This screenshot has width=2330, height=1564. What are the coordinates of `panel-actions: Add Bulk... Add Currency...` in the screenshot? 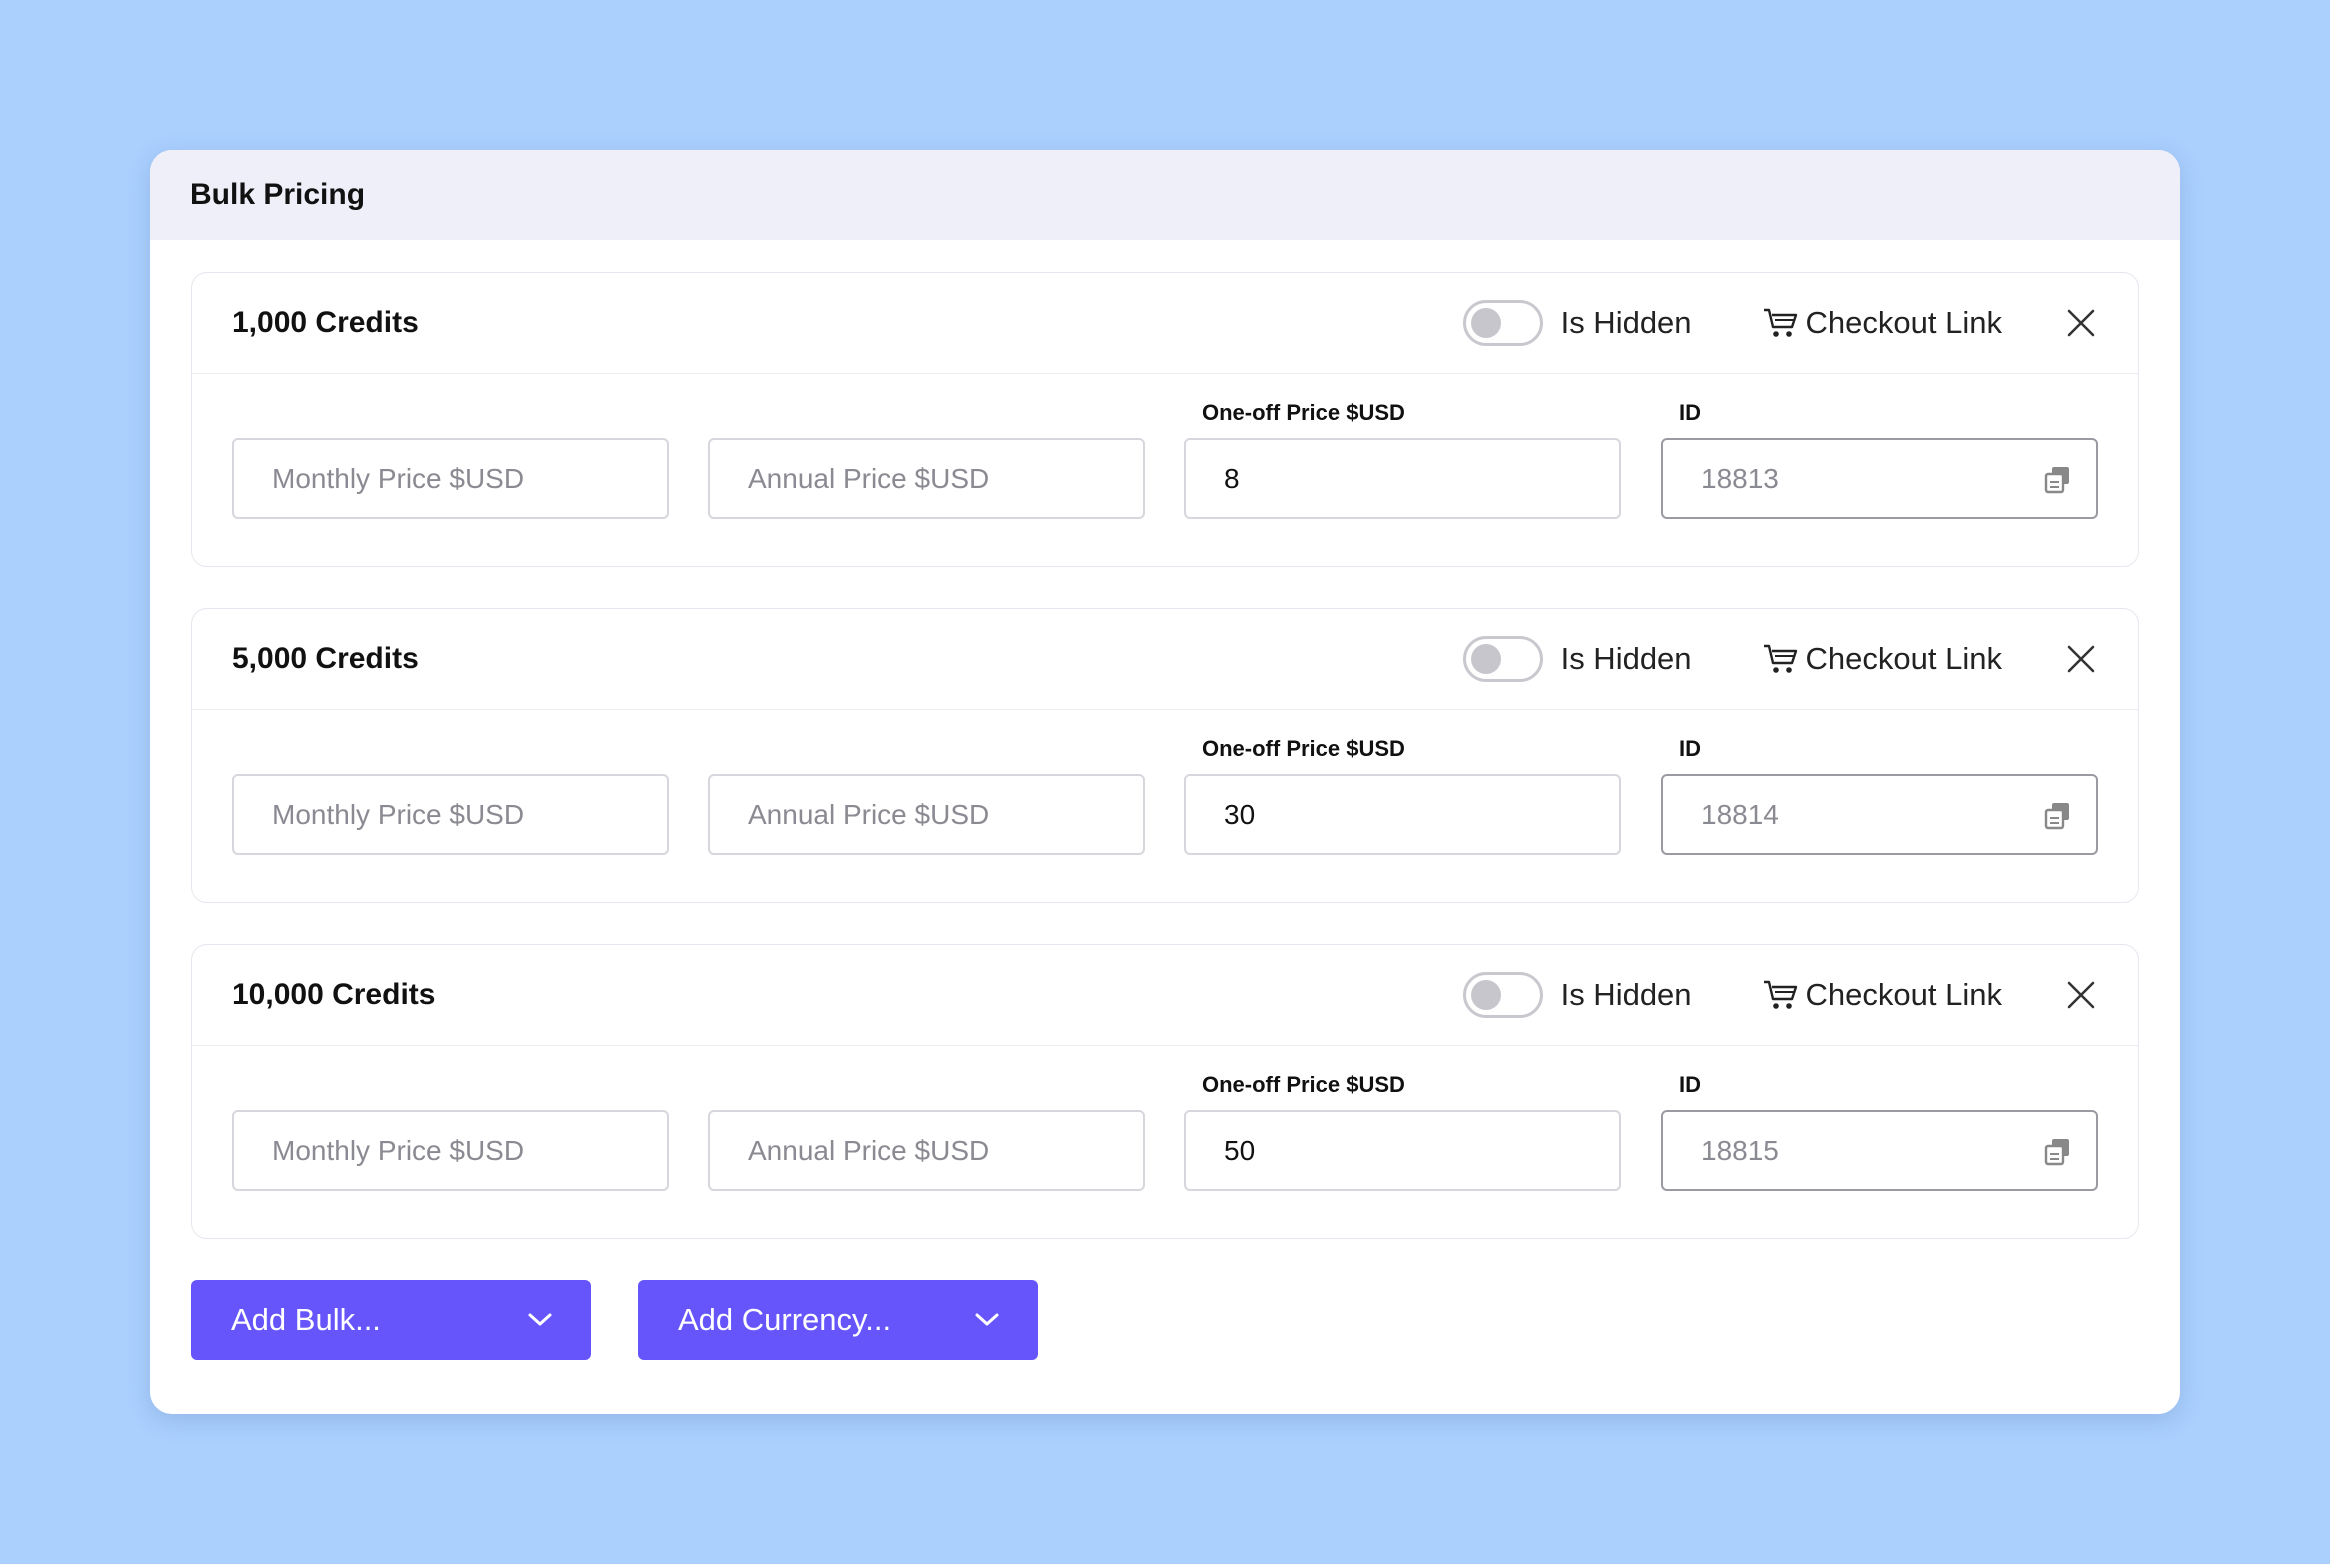 It's located at (614, 1320).